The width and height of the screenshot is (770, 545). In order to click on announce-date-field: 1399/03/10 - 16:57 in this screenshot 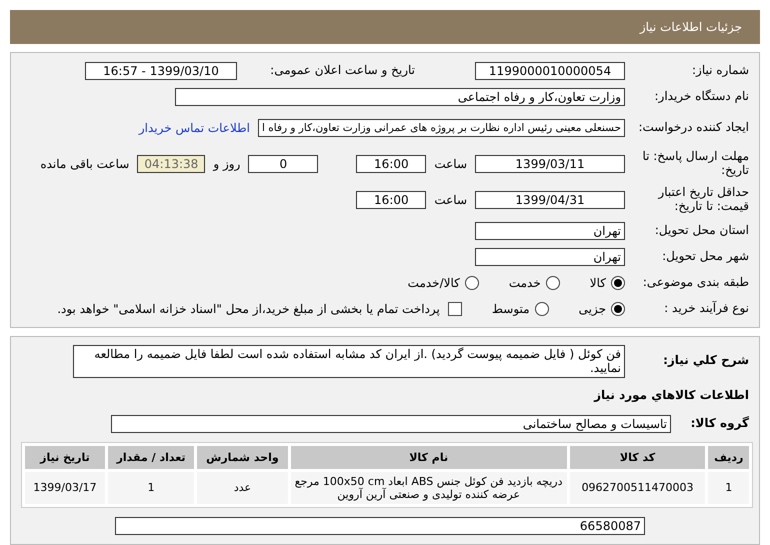, I will do `click(161, 71)`.